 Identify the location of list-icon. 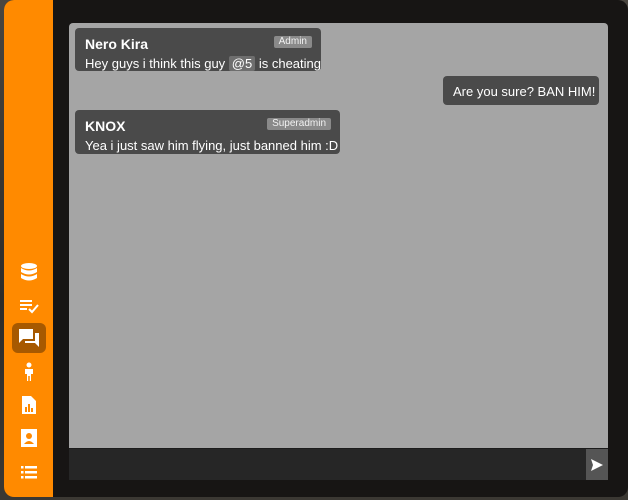
(29, 472).